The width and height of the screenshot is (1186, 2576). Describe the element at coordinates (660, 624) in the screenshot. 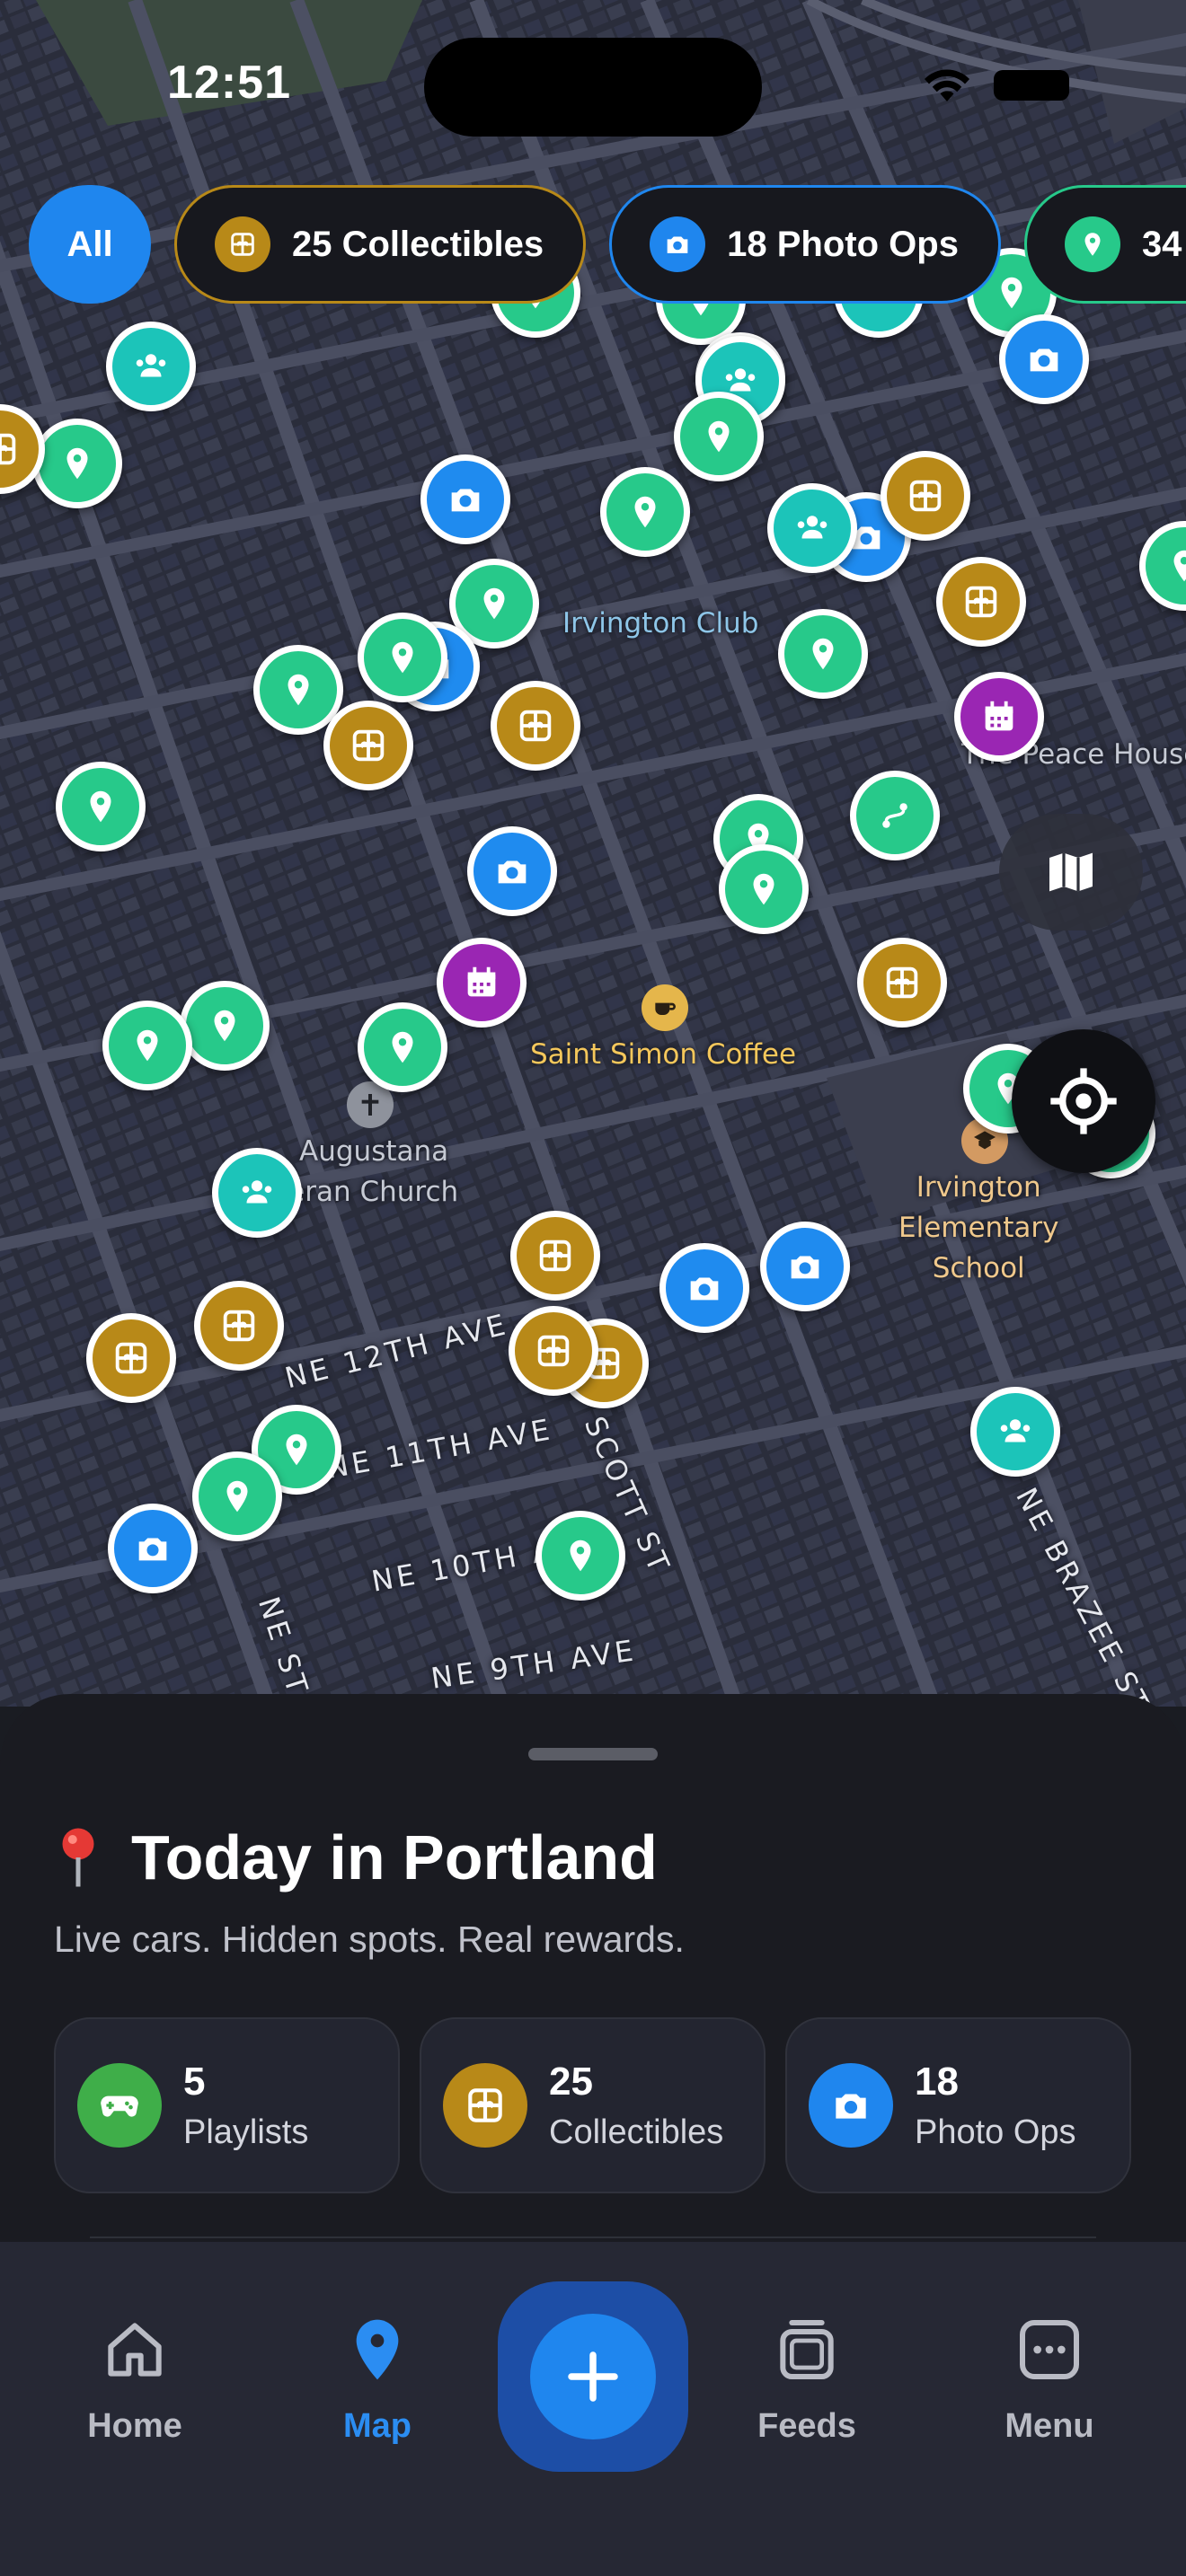

I see `place-irvington-club: Irvington Club` at that location.